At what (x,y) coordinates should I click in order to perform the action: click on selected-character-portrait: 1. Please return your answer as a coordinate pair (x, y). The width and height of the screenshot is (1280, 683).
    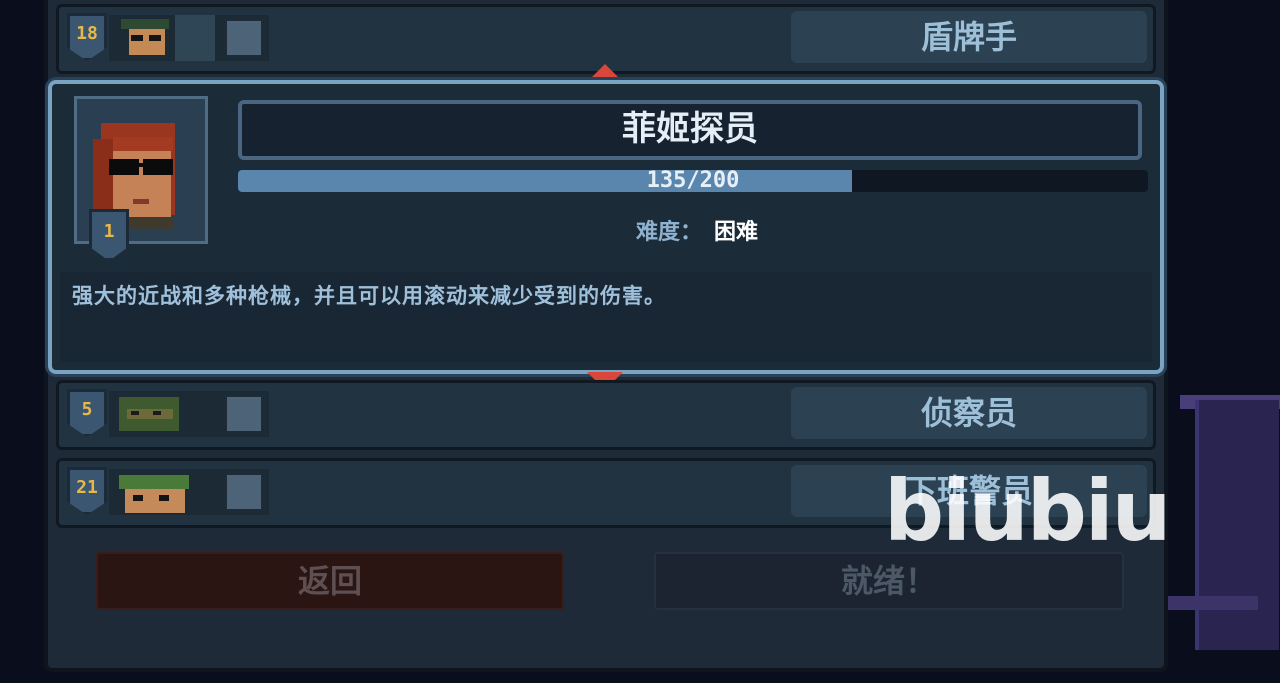
    Looking at the image, I should click on (141, 178).